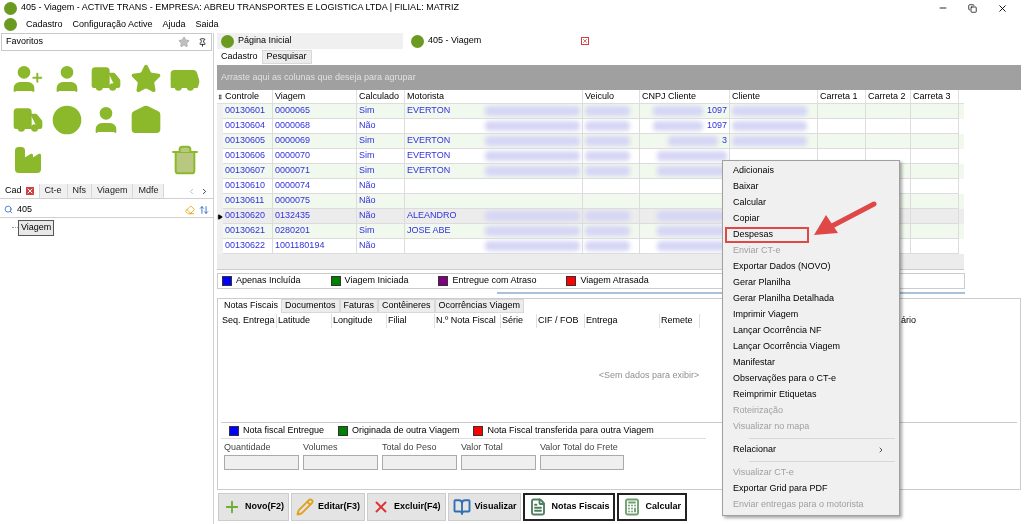 The image size is (1024, 524). What do you see at coordinates (484, 507) in the screenshot?
I see `toolbar-button: Visualizar` at bounding box center [484, 507].